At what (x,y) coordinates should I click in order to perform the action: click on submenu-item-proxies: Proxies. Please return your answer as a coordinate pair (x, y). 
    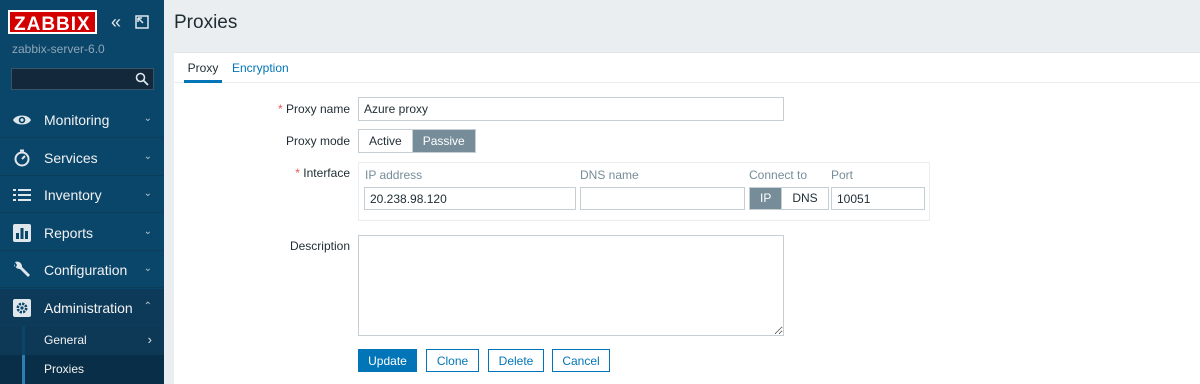
    Looking at the image, I should click on (82, 369).